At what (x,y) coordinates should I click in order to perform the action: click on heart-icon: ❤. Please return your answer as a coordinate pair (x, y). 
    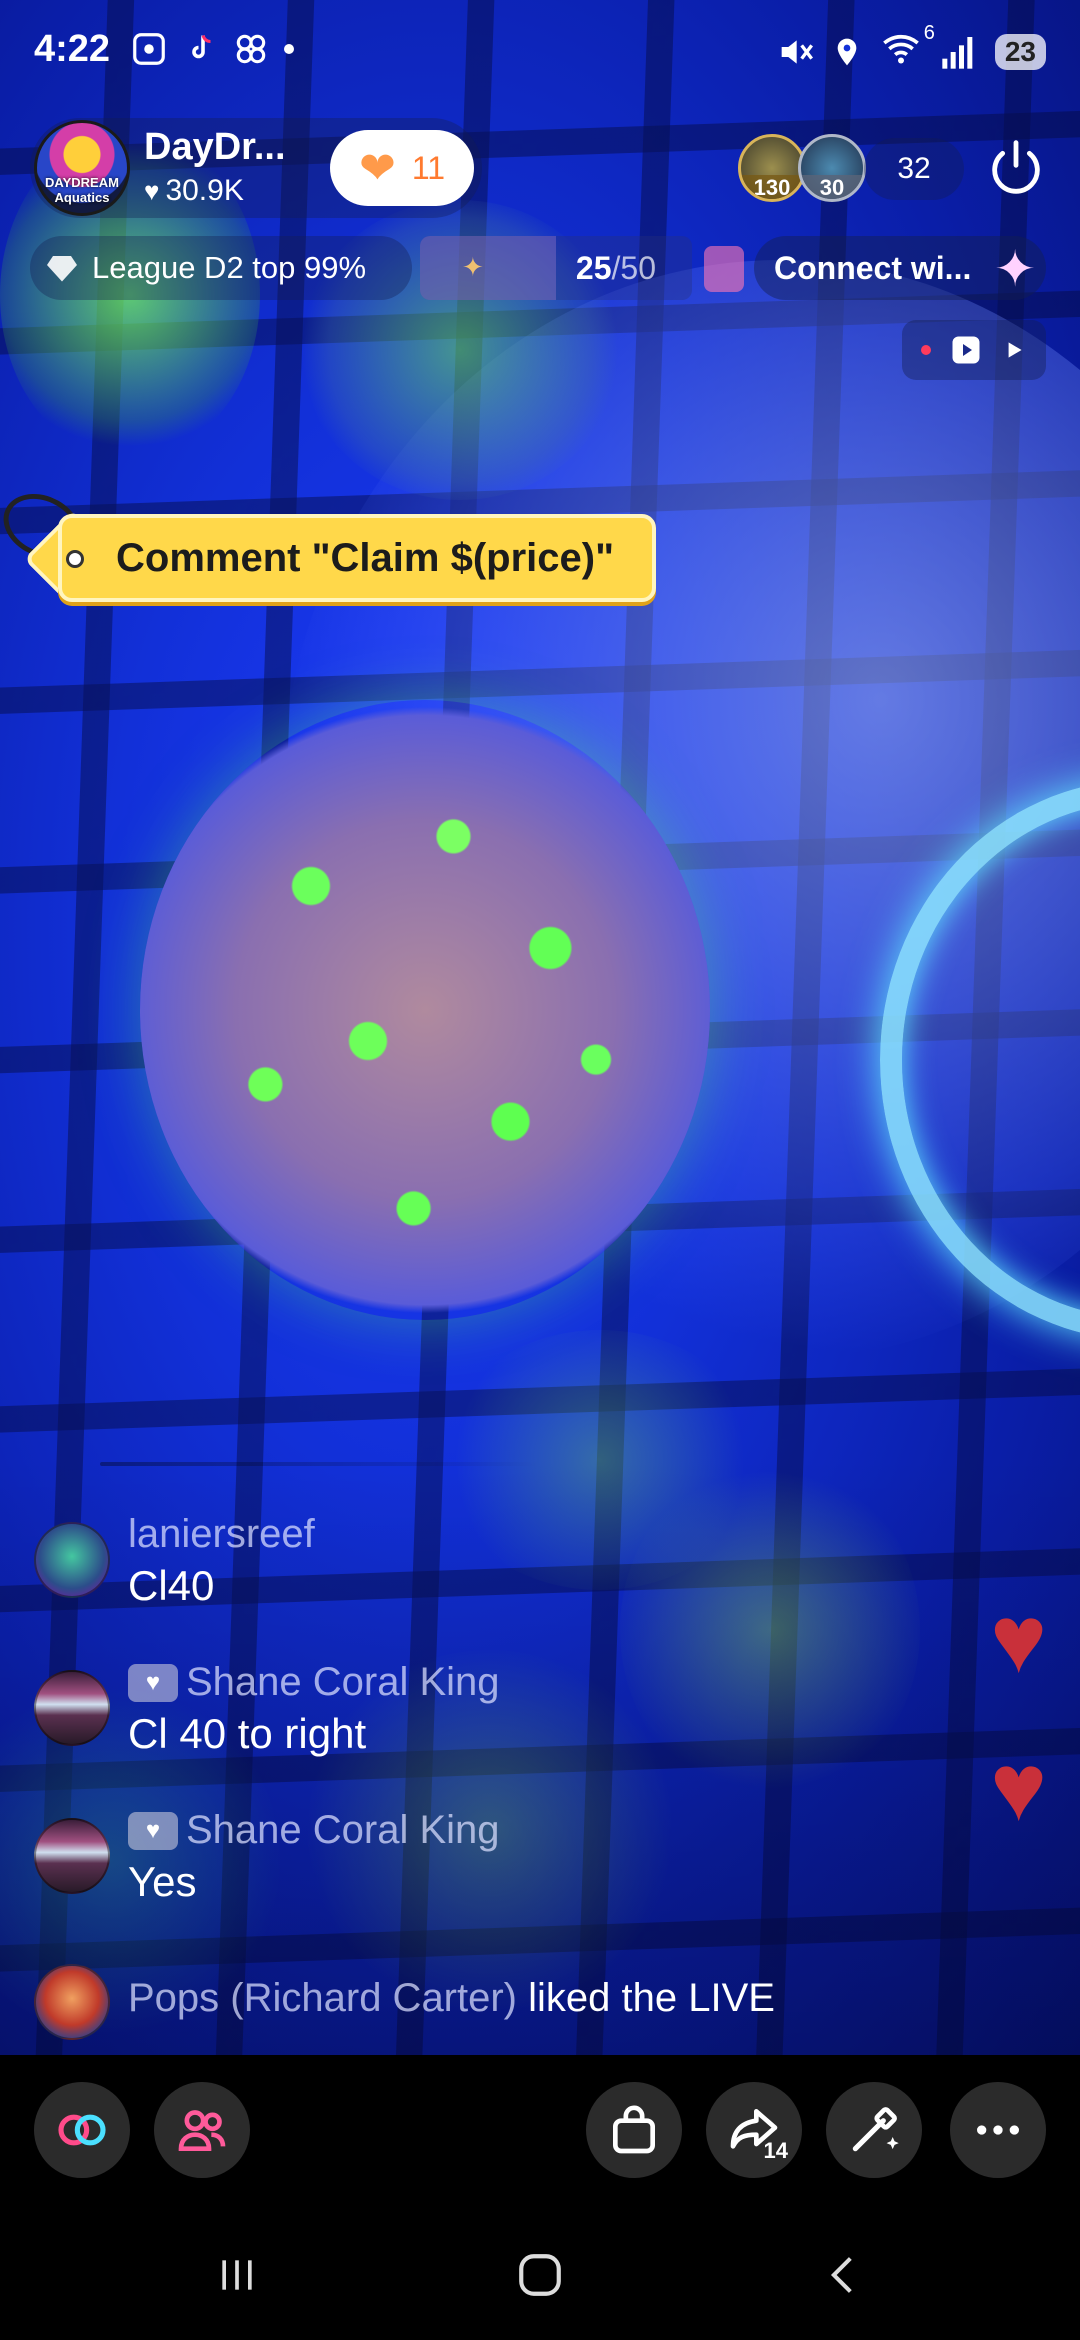
    Looking at the image, I should click on (377, 168).